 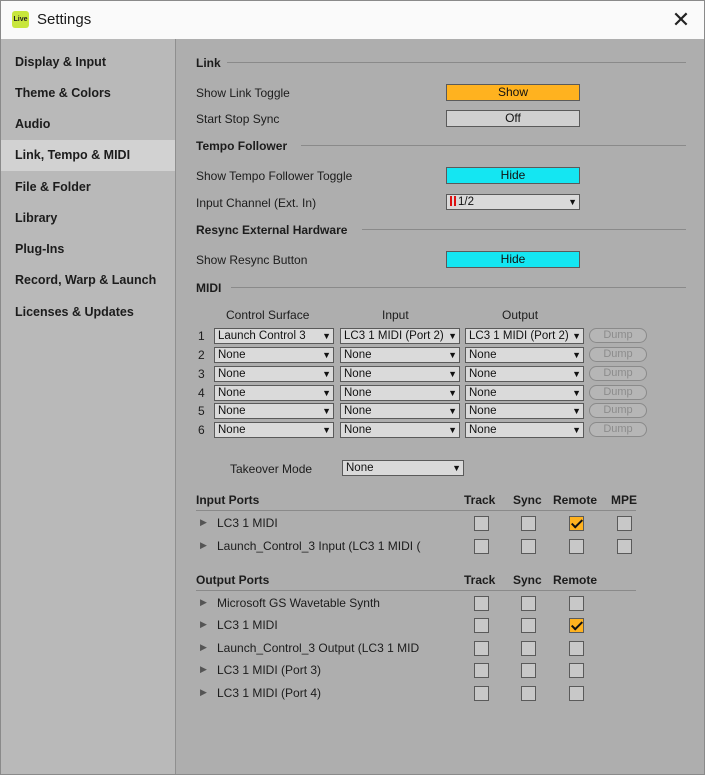 I want to click on close-icon: ✕, so click(x=681, y=20).